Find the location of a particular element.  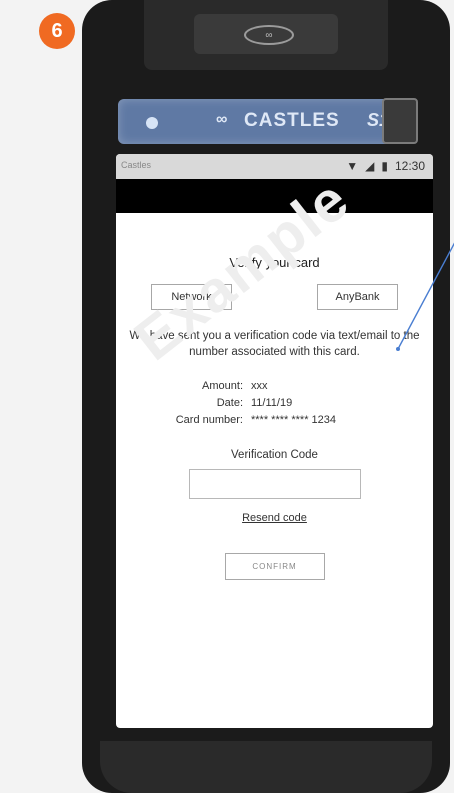

bank-button: AnyBank is located at coordinates (357, 297).